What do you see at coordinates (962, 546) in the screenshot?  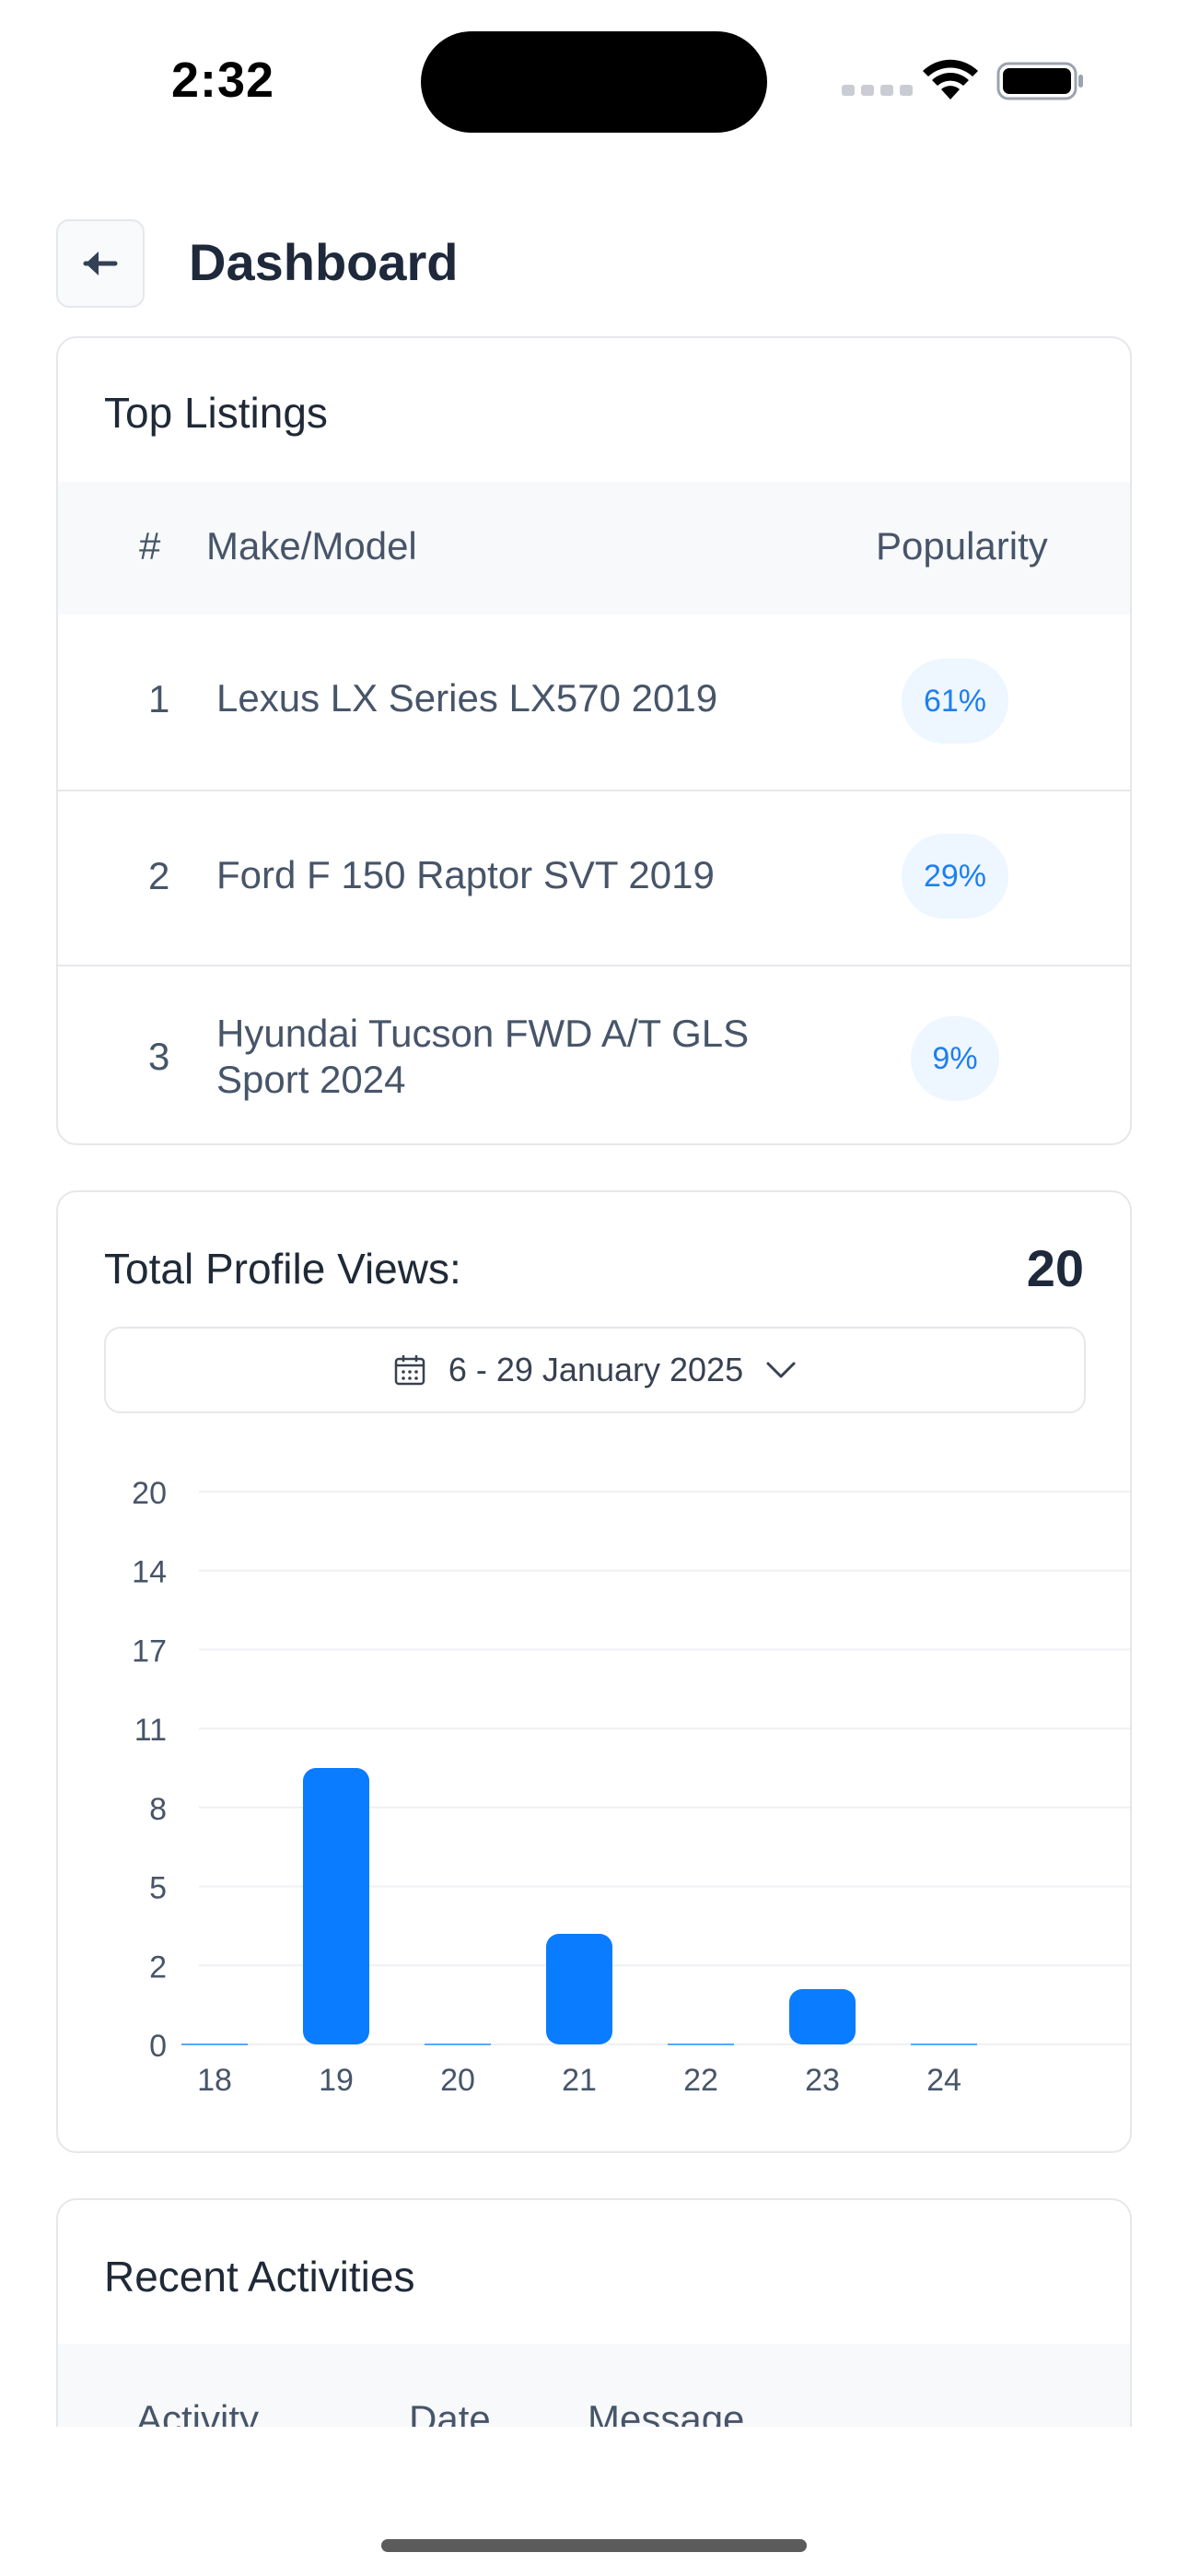 I see `column-header-popularity: Popularity` at bounding box center [962, 546].